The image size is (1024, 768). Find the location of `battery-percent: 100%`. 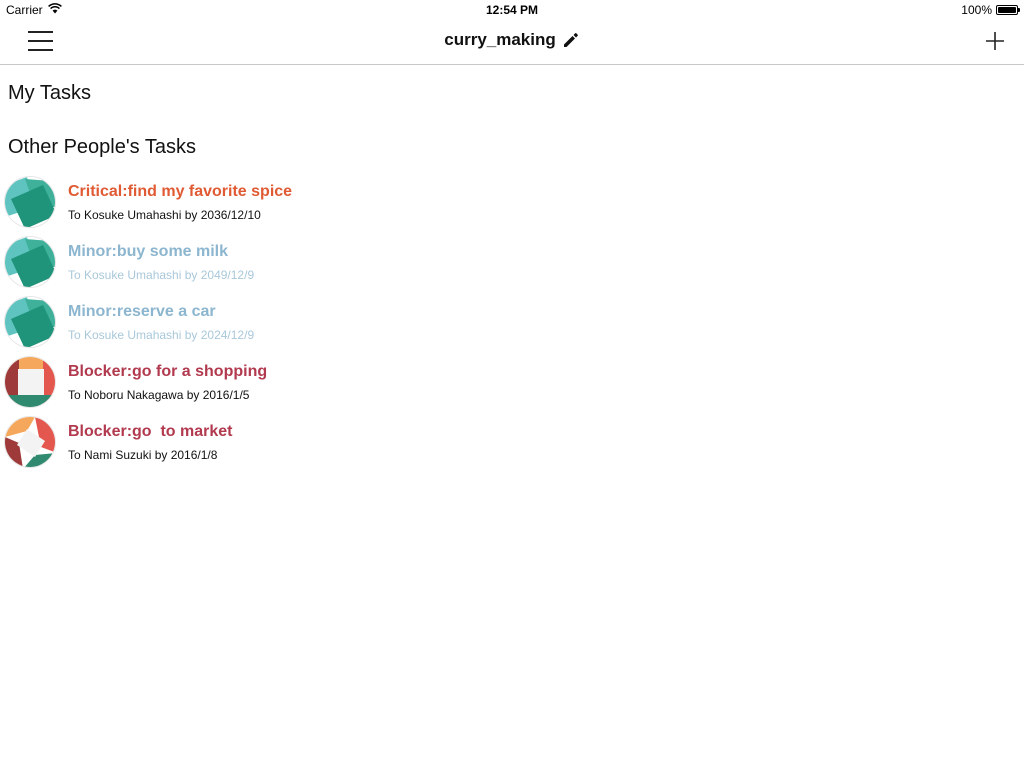

battery-percent: 100% is located at coordinates (976, 10).